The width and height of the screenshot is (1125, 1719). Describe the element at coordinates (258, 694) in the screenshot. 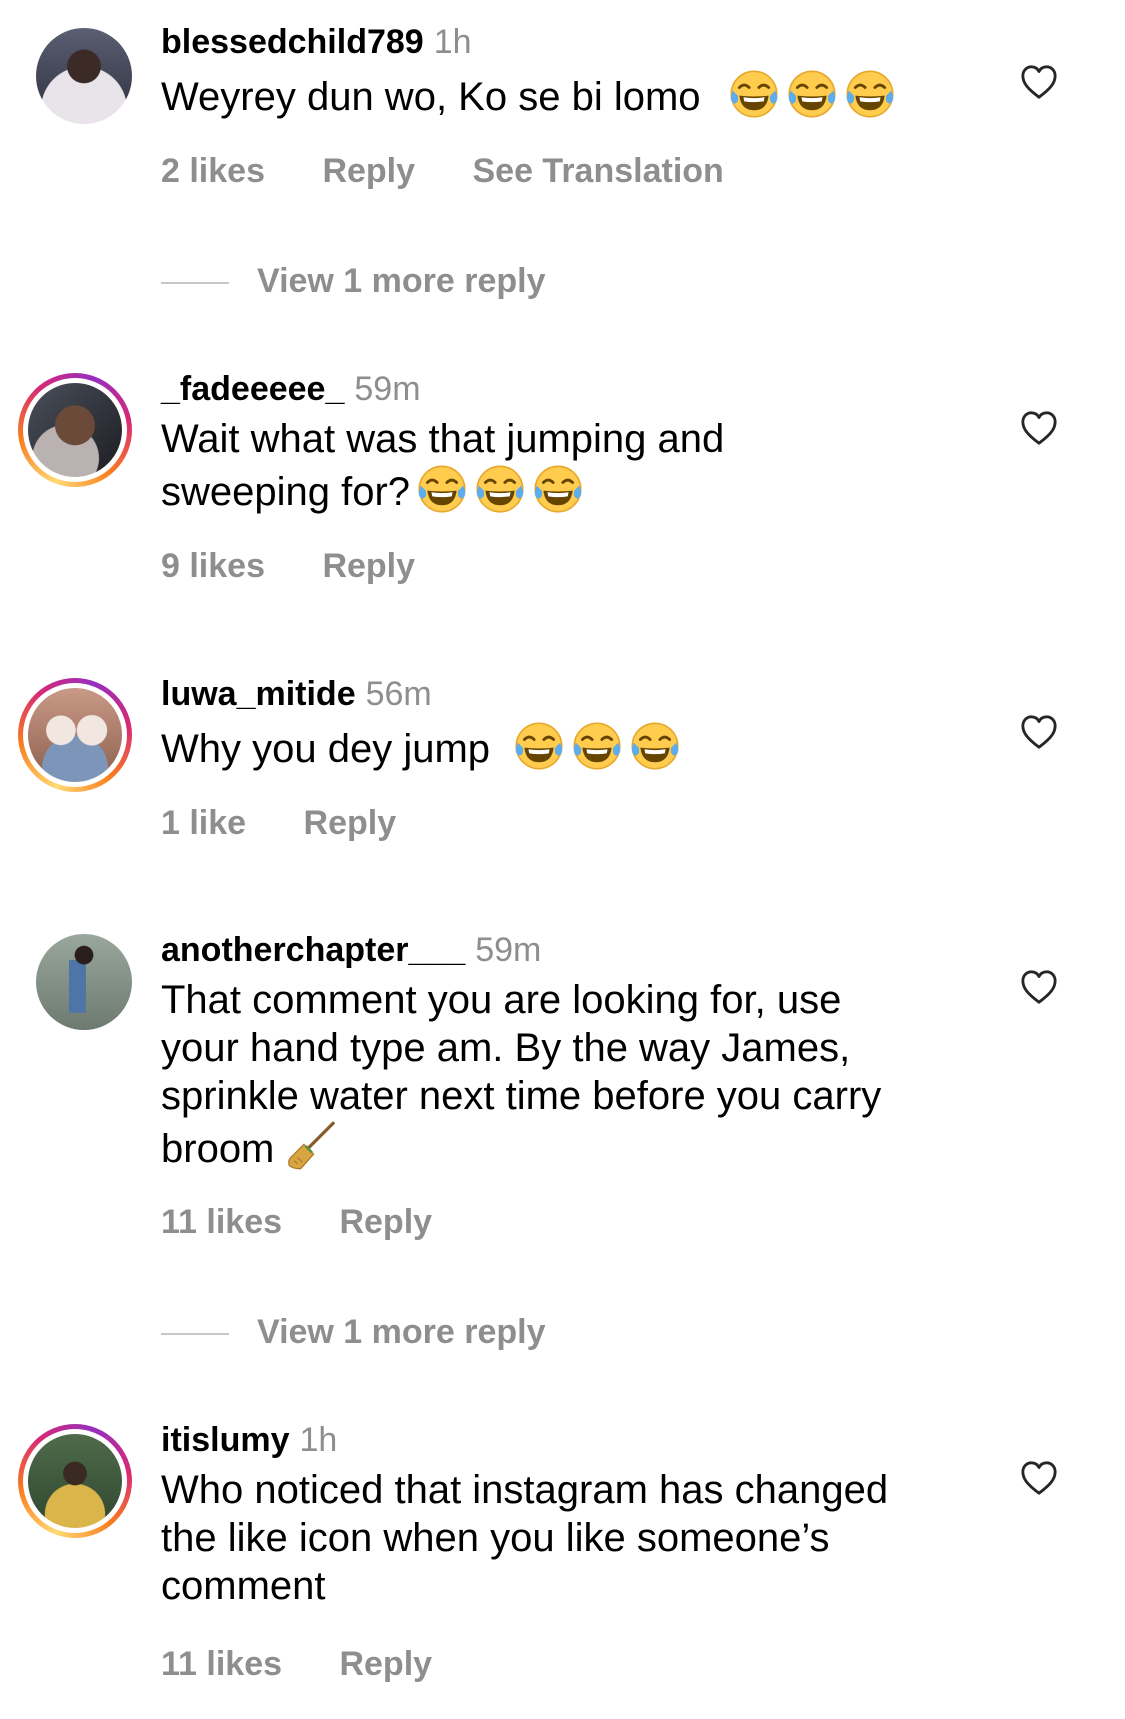

I see `username: luwa_mitide` at that location.